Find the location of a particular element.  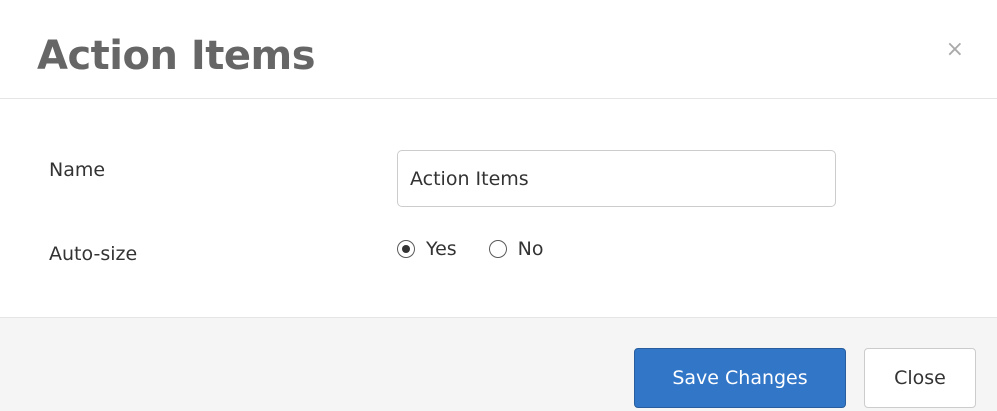

autosize-label: Auto-size is located at coordinates (93, 254).